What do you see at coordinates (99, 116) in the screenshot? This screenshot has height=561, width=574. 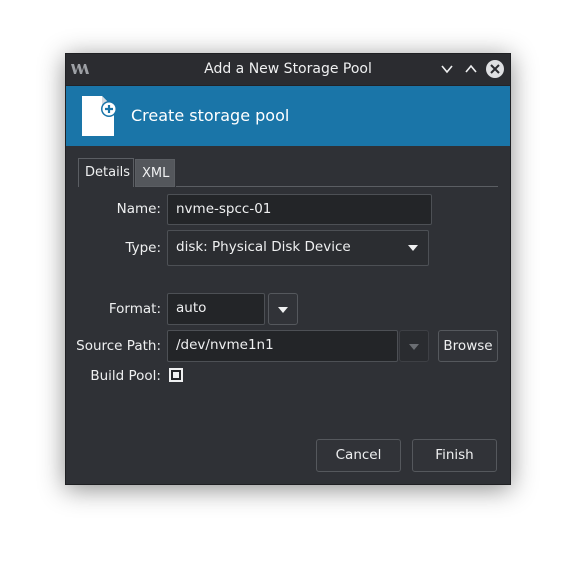 I see `document-add-icon` at bounding box center [99, 116].